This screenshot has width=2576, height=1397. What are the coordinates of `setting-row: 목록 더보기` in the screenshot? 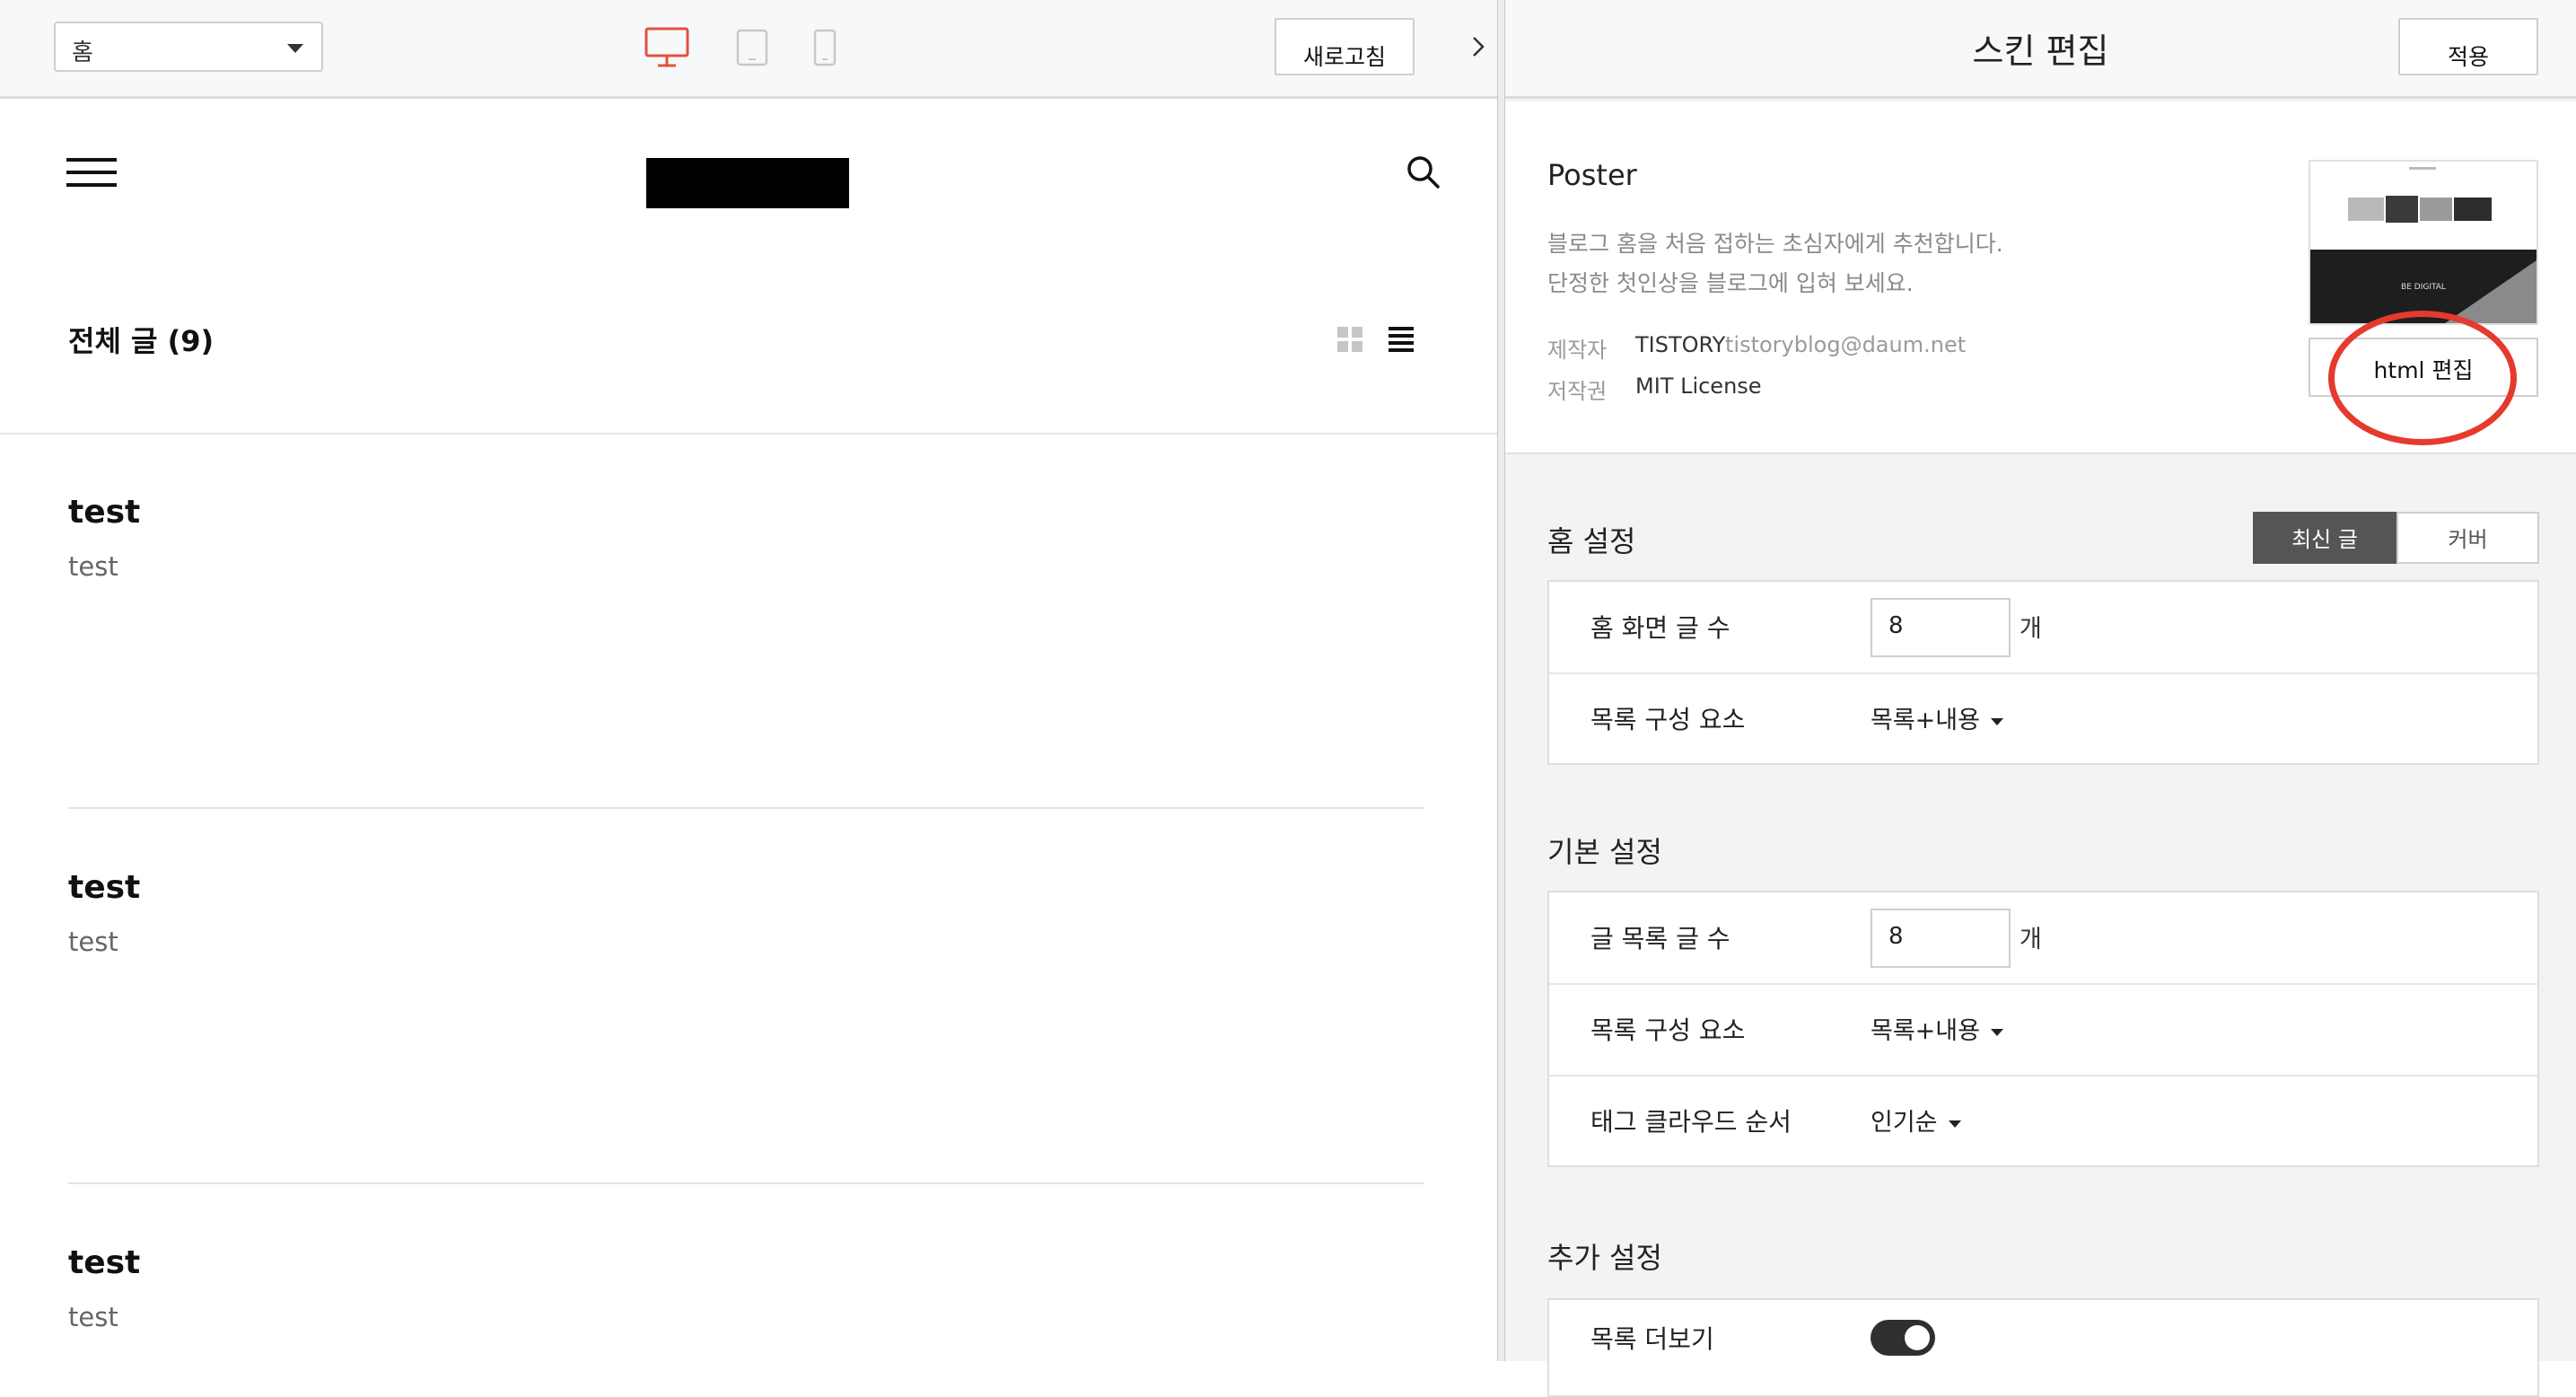 It's located at (2043, 1345).